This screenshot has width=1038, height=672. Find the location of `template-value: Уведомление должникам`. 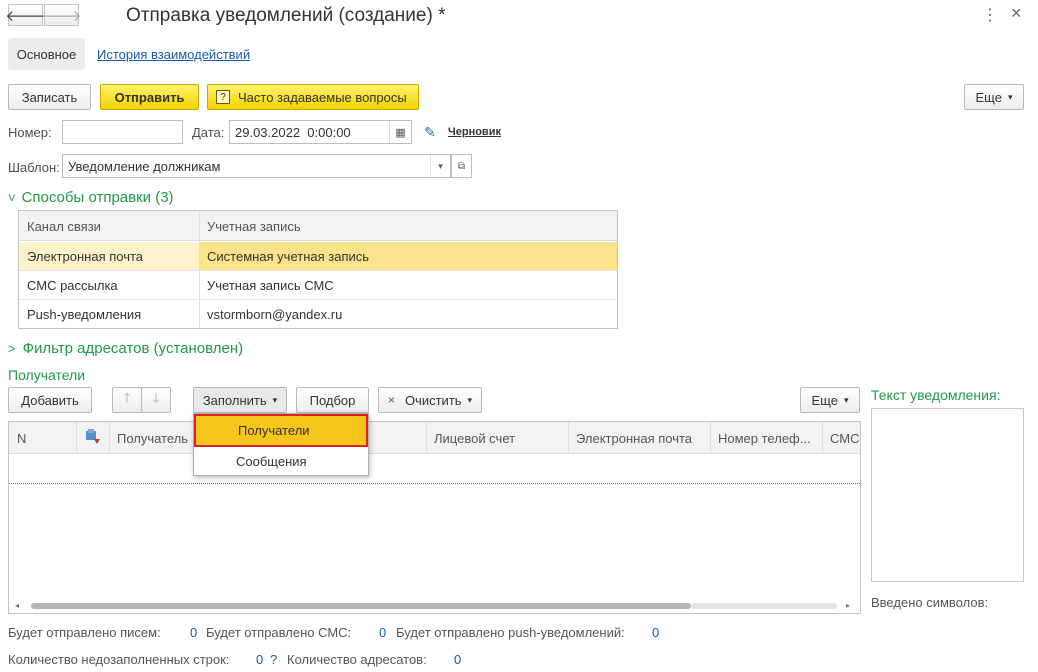

template-value: Уведомление должникам is located at coordinates (144, 166).